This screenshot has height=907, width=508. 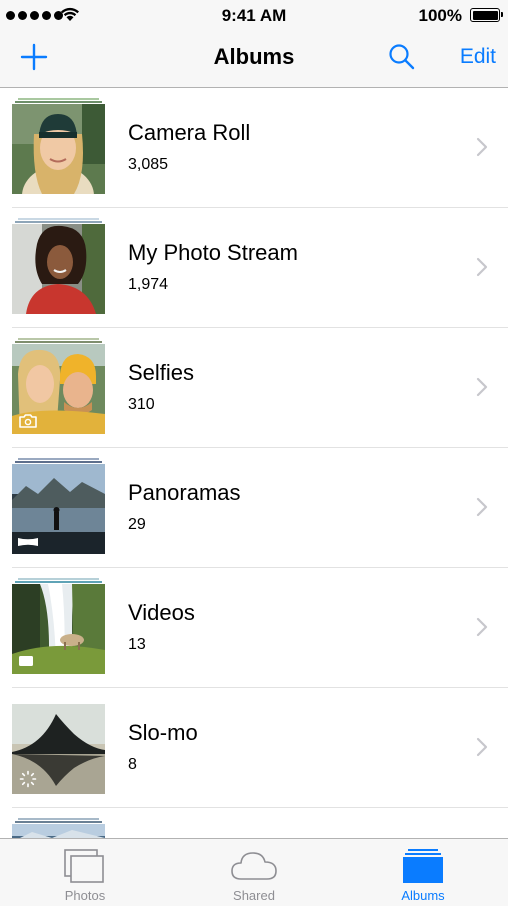 What do you see at coordinates (478, 57) in the screenshot?
I see `edit-button: Edit` at bounding box center [478, 57].